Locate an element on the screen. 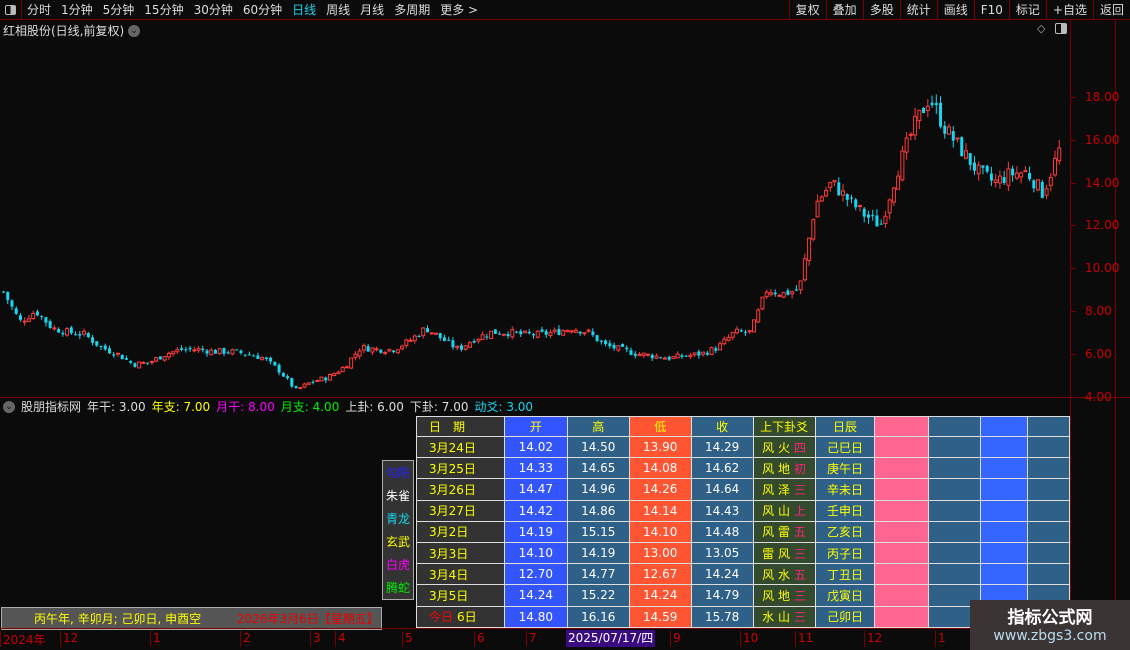  date-text: 3月2日 is located at coordinates (449, 532).